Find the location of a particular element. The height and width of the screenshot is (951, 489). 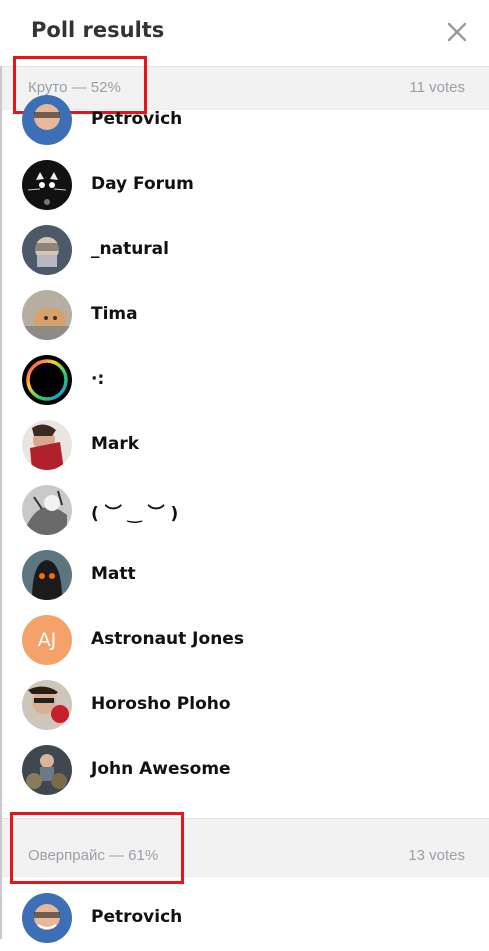

voter-name: Horosho Ploho is located at coordinates (161, 704).